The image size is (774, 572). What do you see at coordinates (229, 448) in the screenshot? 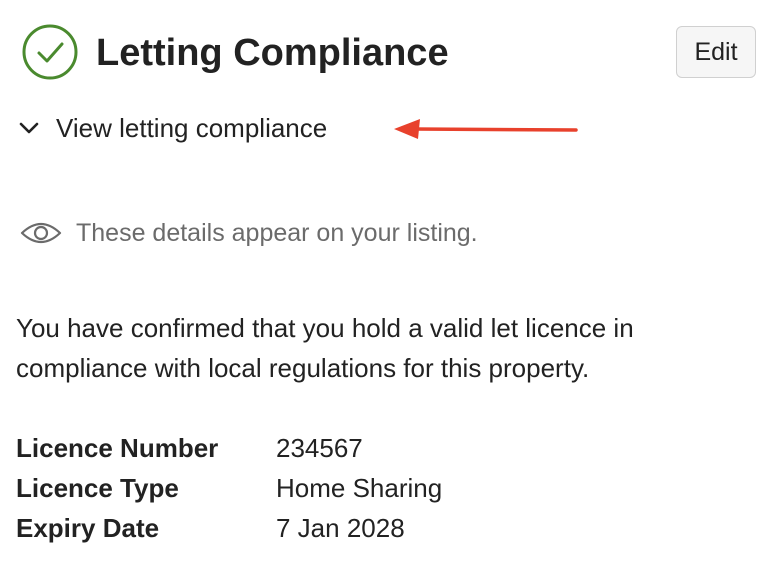
I see `detail-row-licence-number: Licence Number 234567` at bounding box center [229, 448].